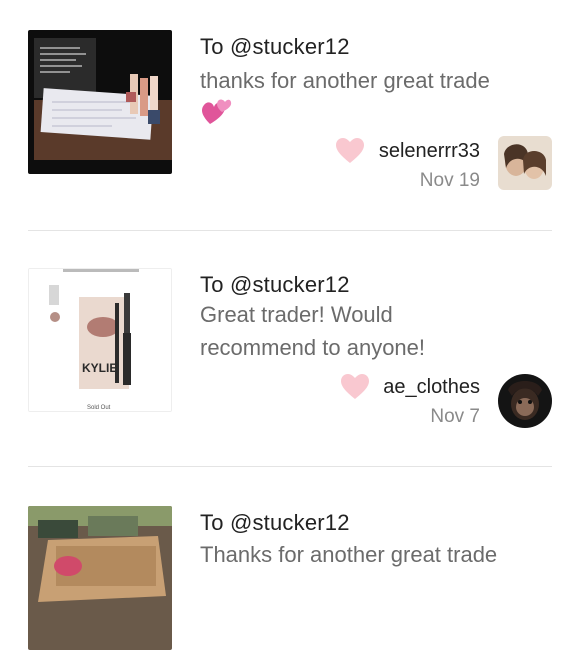 The height and width of the screenshot is (650, 580). I want to click on product-caption-text: Sold Out, so click(99, 408).